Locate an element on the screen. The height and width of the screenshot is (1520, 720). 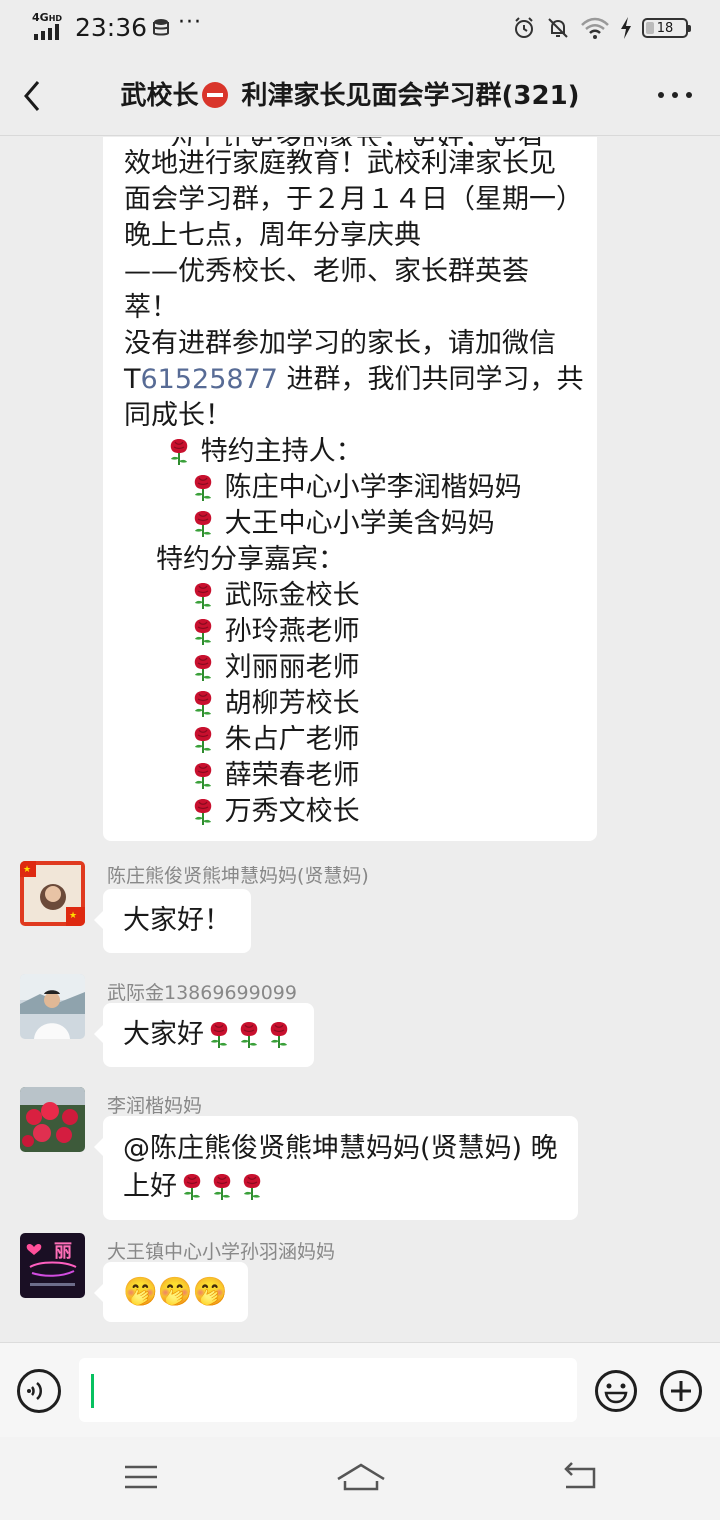
status-bar: 4GHD 23:36 ··· 18 is located at coordinates (360, 28).